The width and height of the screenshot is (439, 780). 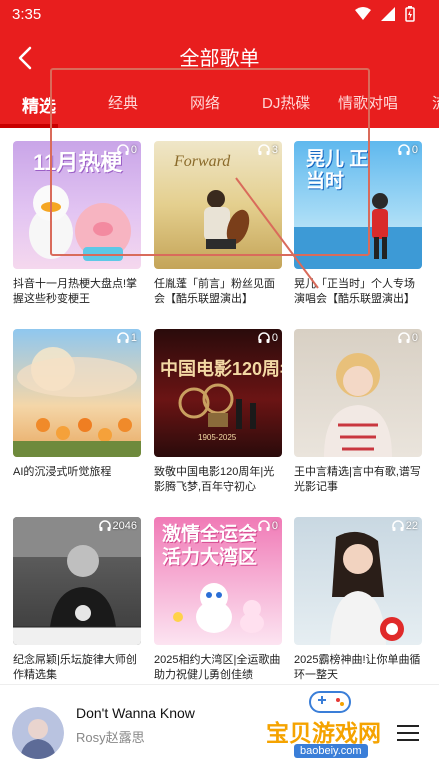 I want to click on playlist-title: 2025霸榜神曲!让你单曲循环一整天, so click(x=358, y=668).